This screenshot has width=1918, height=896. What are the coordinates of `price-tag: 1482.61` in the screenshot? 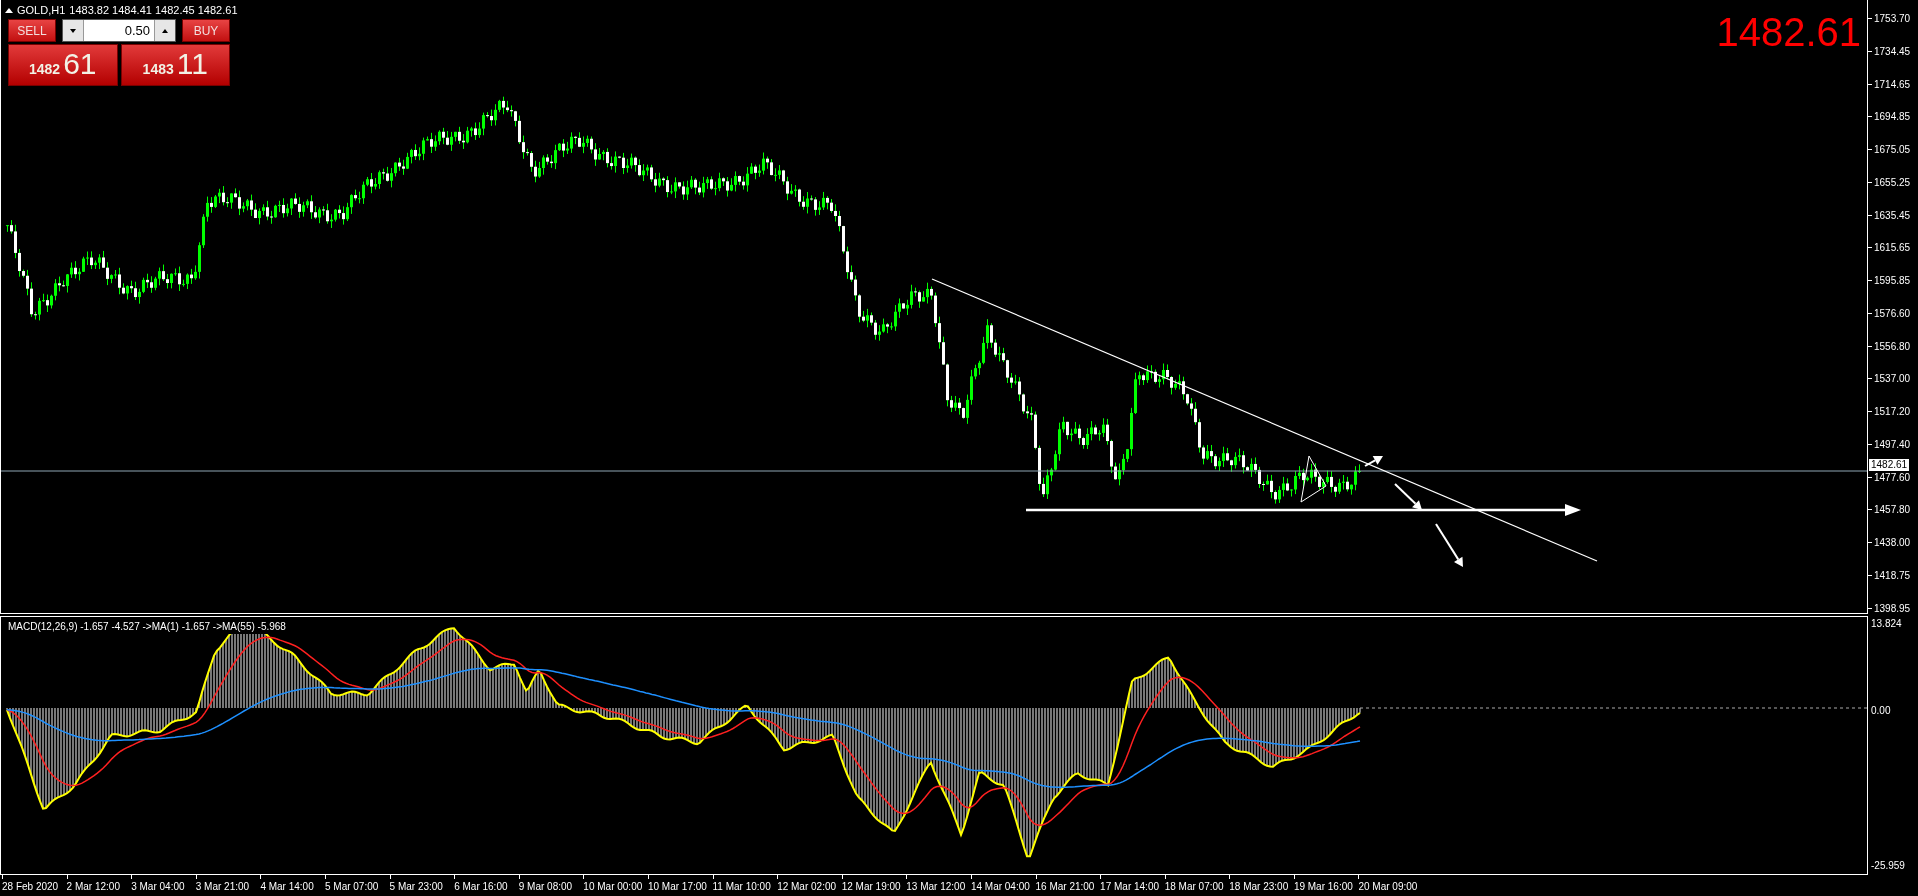 It's located at (1889, 465).